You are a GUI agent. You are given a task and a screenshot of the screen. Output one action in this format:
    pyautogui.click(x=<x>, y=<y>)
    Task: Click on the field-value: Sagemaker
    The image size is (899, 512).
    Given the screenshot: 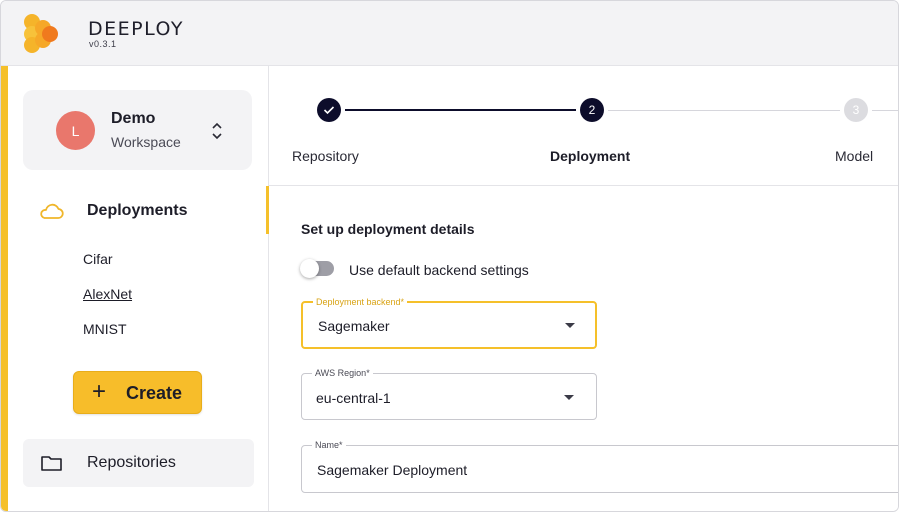 What is the action you would take?
    pyautogui.click(x=354, y=326)
    